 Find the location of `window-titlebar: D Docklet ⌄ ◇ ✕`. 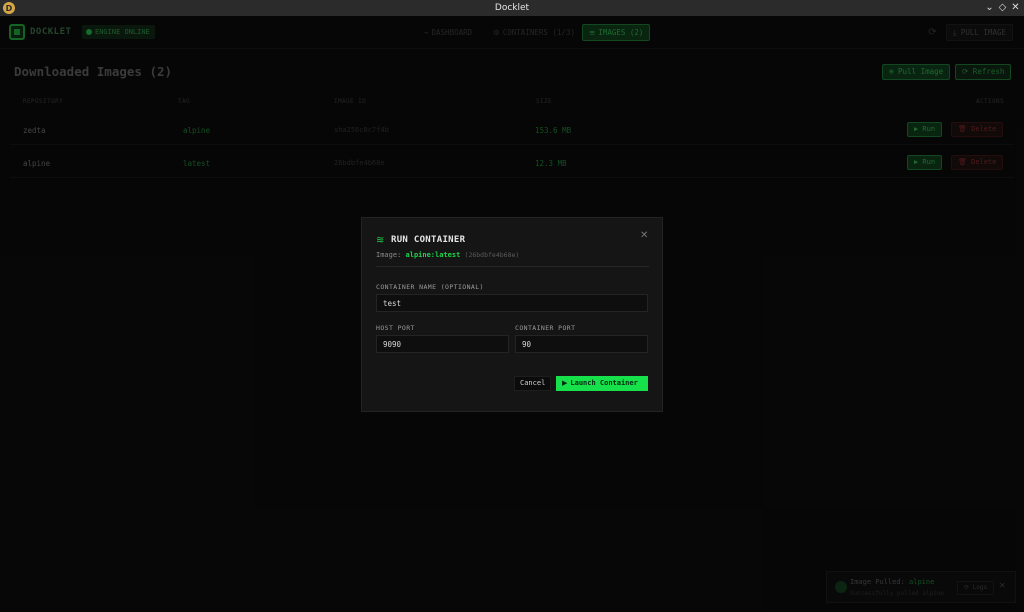

window-titlebar: D Docklet ⌄ ◇ ✕ is located at coordinates (512, 8).